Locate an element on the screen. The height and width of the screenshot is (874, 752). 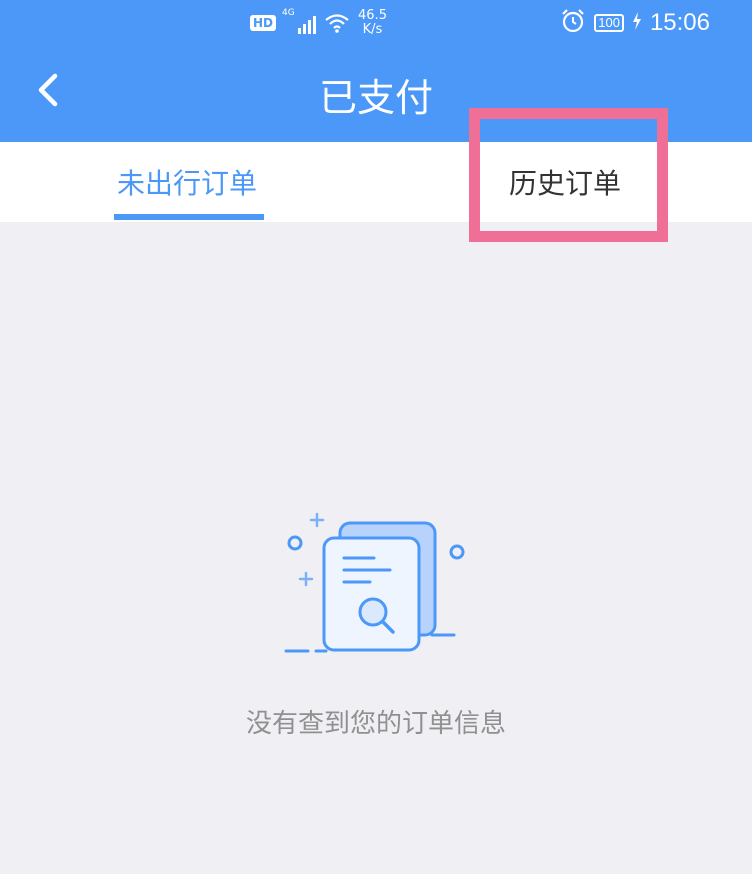
signal-icon: 4G is located at coordinates (299, 21).